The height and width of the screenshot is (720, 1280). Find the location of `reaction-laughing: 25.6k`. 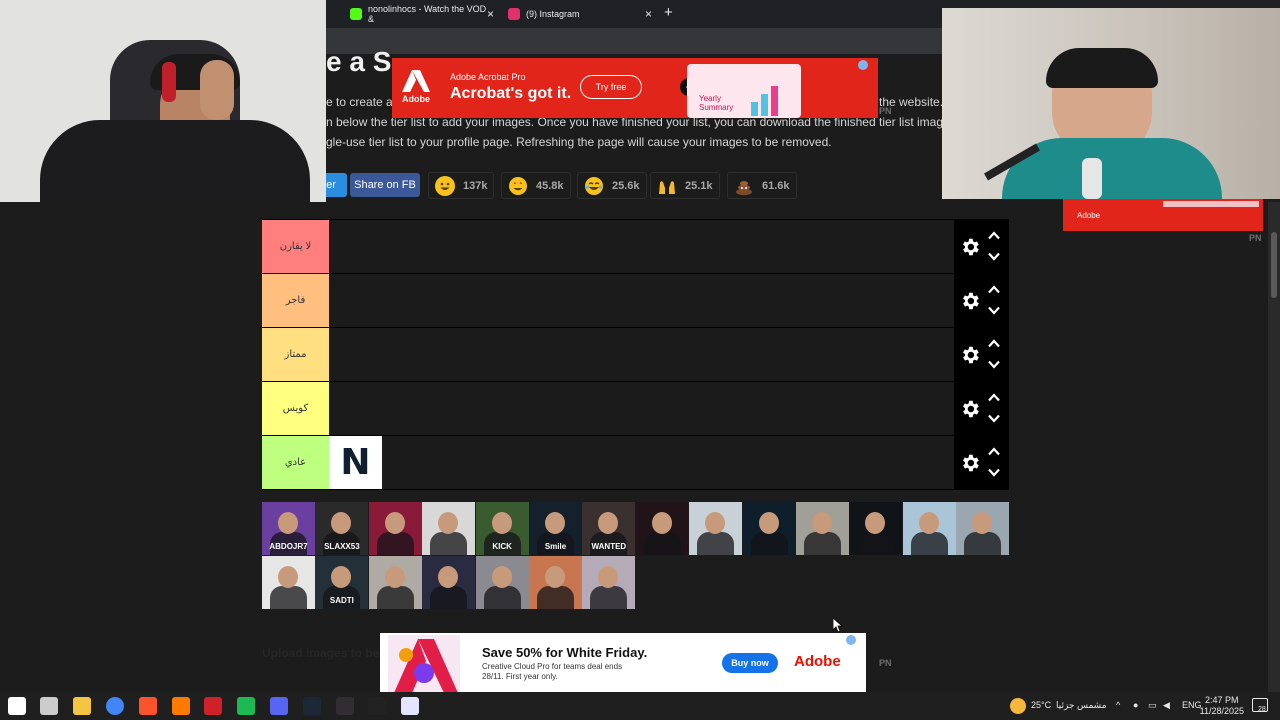

reaction-laughing: 25.6k is located at coordinates (612, 185).